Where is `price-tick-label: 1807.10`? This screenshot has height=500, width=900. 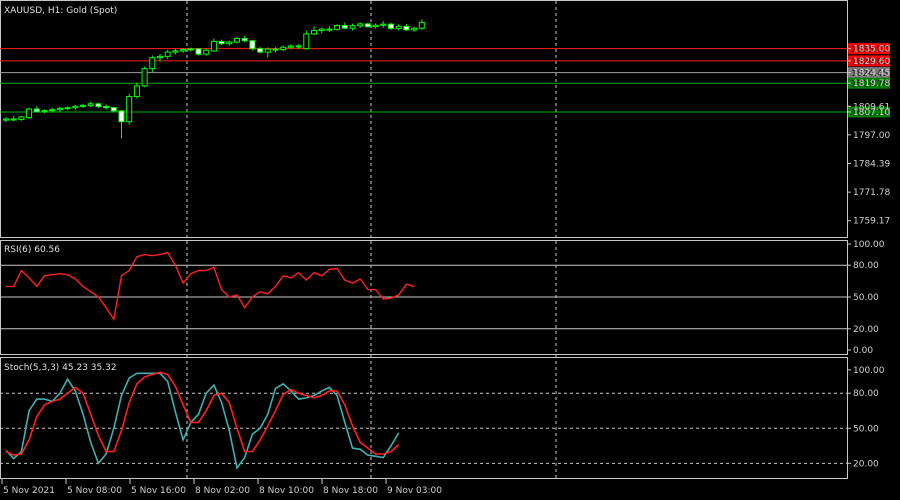
price-tick-label: 1807.10 is located at coordinates (871, 113).